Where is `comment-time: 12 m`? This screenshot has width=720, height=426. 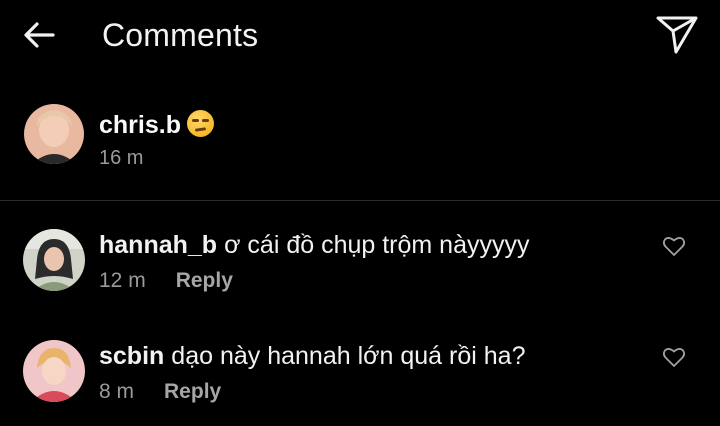
comment-time: 12 m is located at coordinates (122, 280).